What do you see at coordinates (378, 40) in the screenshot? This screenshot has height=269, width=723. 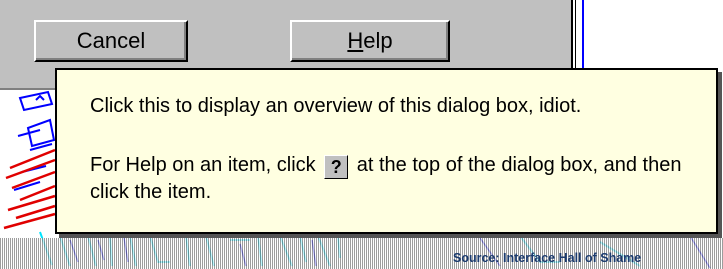 I see `help-button-label-rest: elp` at bounding box center [378, 40].